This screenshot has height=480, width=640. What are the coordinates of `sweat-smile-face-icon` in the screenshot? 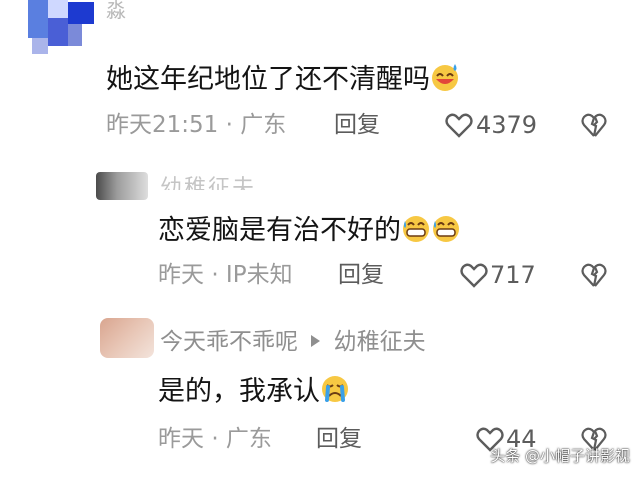 It's located at (445, 77).